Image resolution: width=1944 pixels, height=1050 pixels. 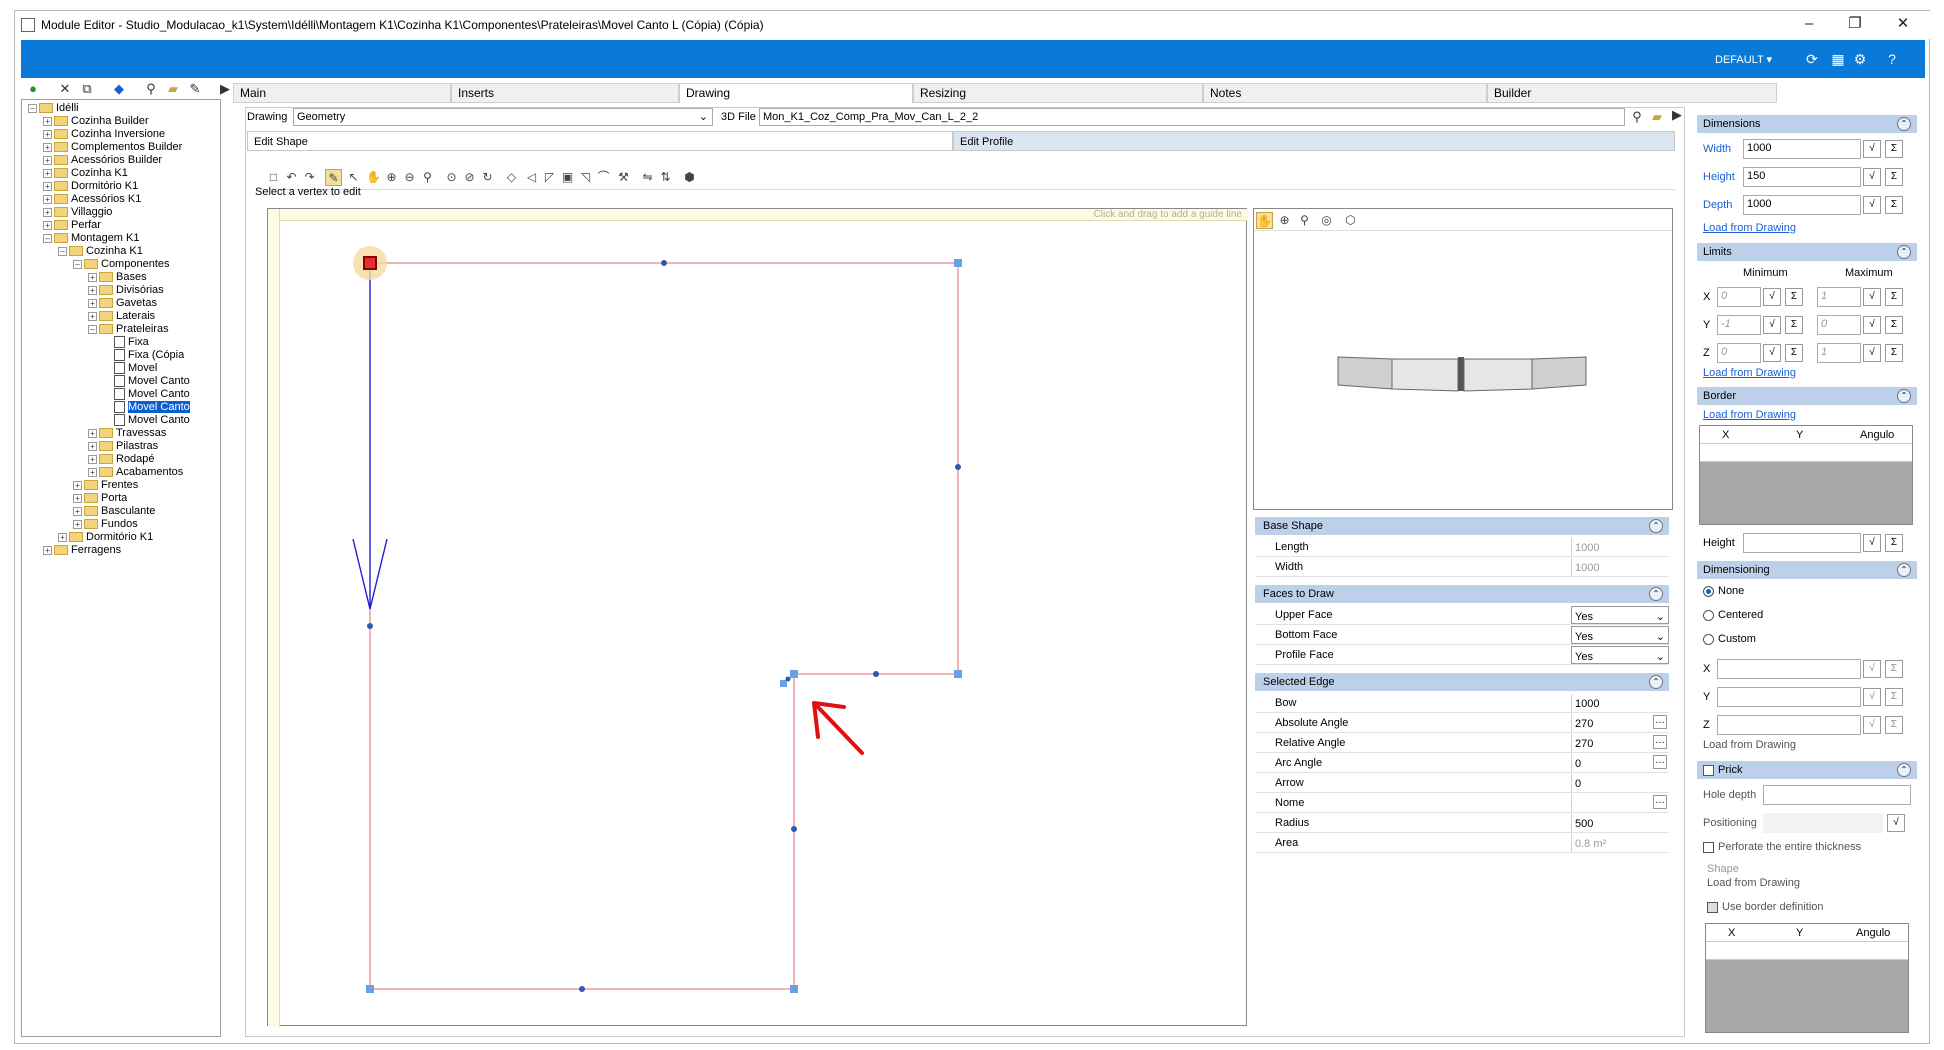 What do you see at coordinates (1462, 682) in the screenshot?
I see `selected-edge-header: Selected Edge ⌃` at bounding box center [1462, 682].